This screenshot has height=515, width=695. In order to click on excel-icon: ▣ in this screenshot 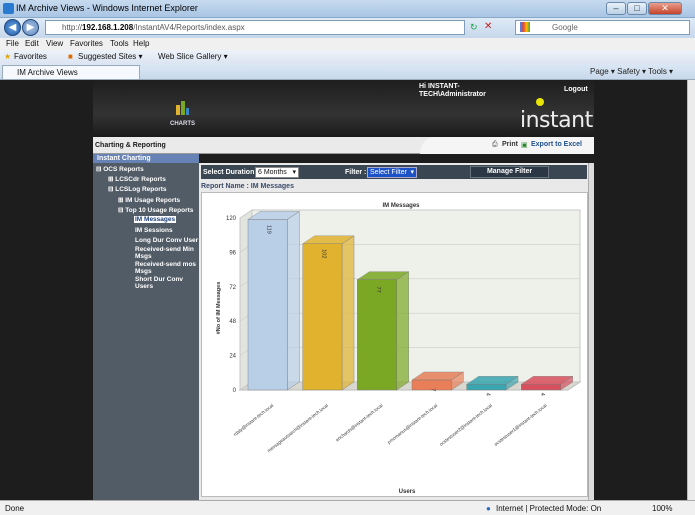, I will do `click(524, 145)`.